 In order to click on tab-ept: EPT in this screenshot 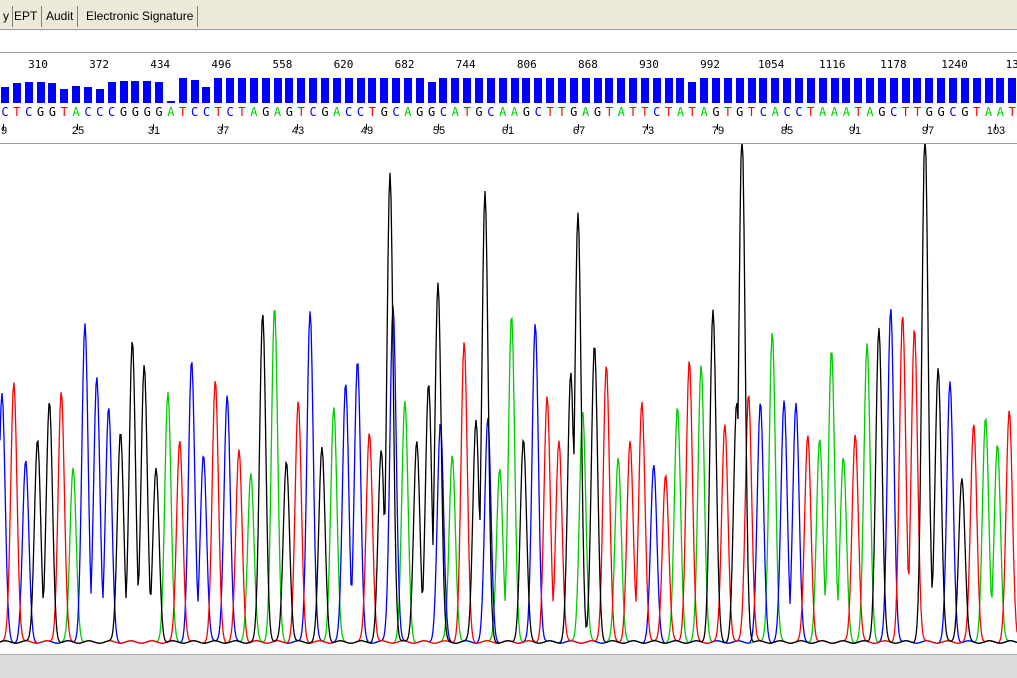, I will do `click(26, 16)`.